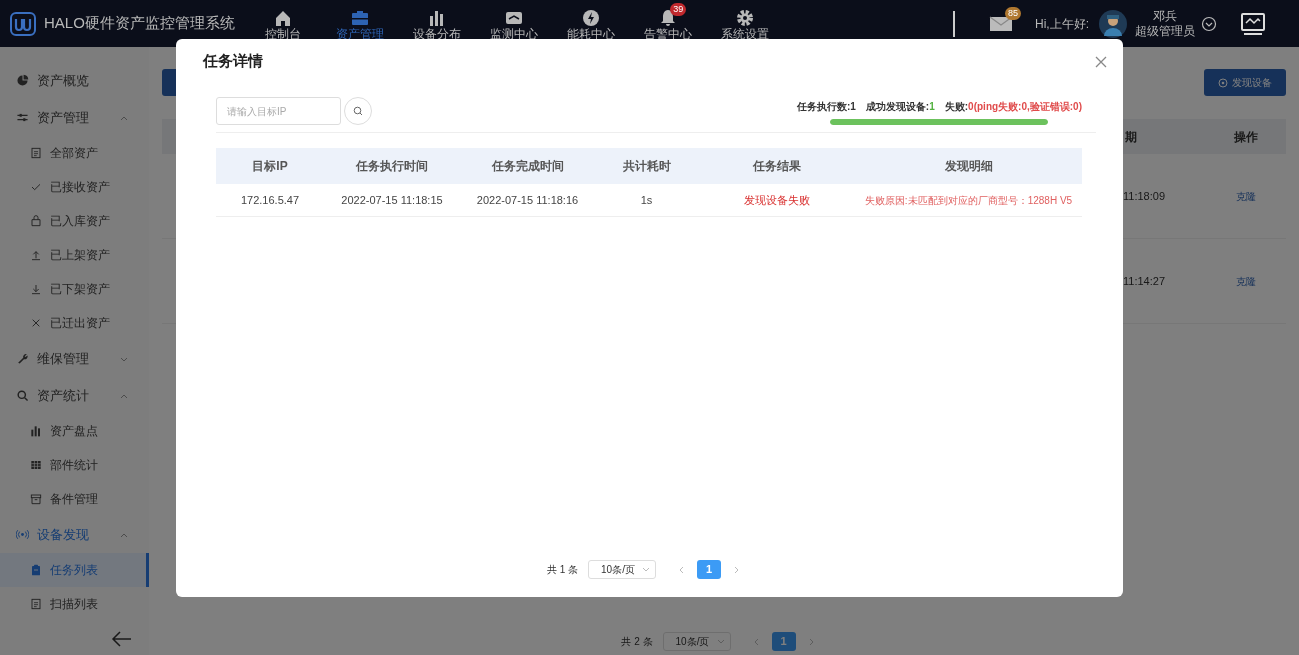  I want to click on column-header: 任务结果, so click(776, 166).